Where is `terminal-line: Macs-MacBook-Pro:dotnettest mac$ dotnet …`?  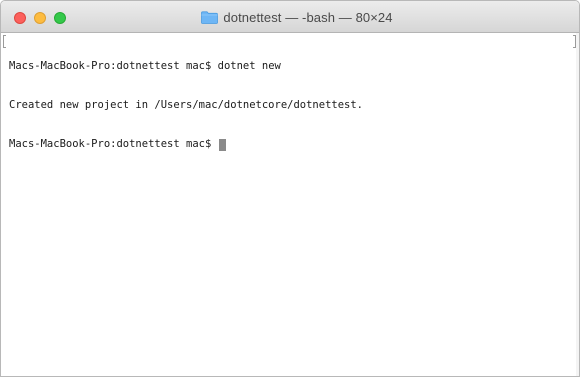 terminal-line: Macs-MacBook-Pro:dotnettest mac$ dotnet … is located at coordinates (186, 66).